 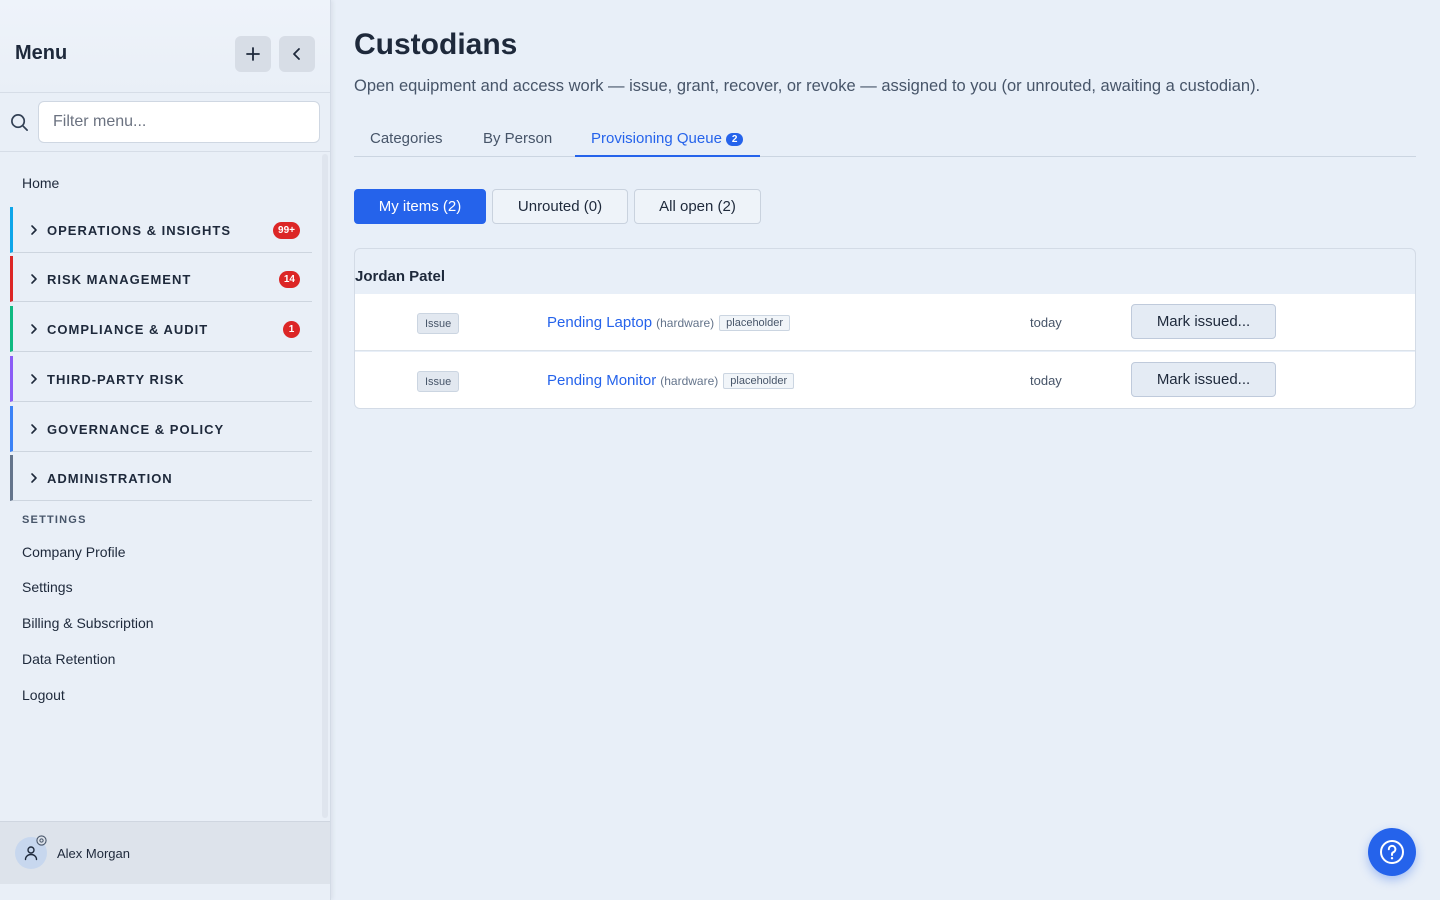 I want to click on user-profile-bar: Alex Morgan, so click(x=165, y=852).